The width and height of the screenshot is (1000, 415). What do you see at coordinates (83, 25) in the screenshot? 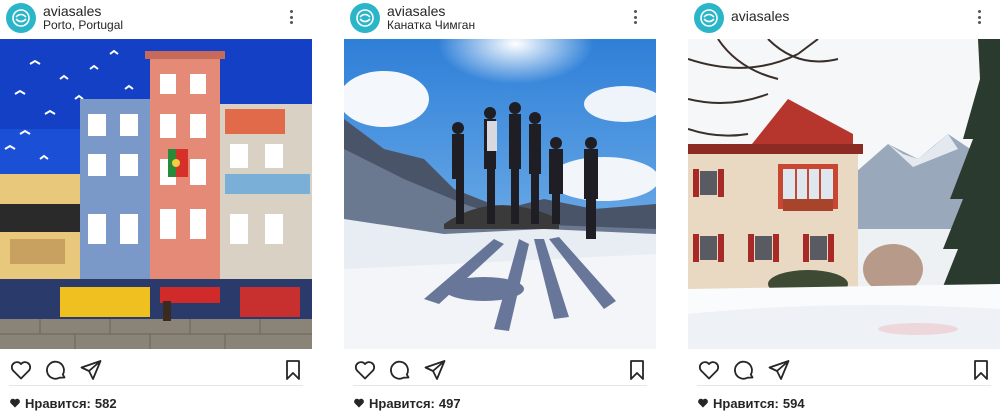
I see `post-location: Porto, Portugal` at bounding box center [83, 25].